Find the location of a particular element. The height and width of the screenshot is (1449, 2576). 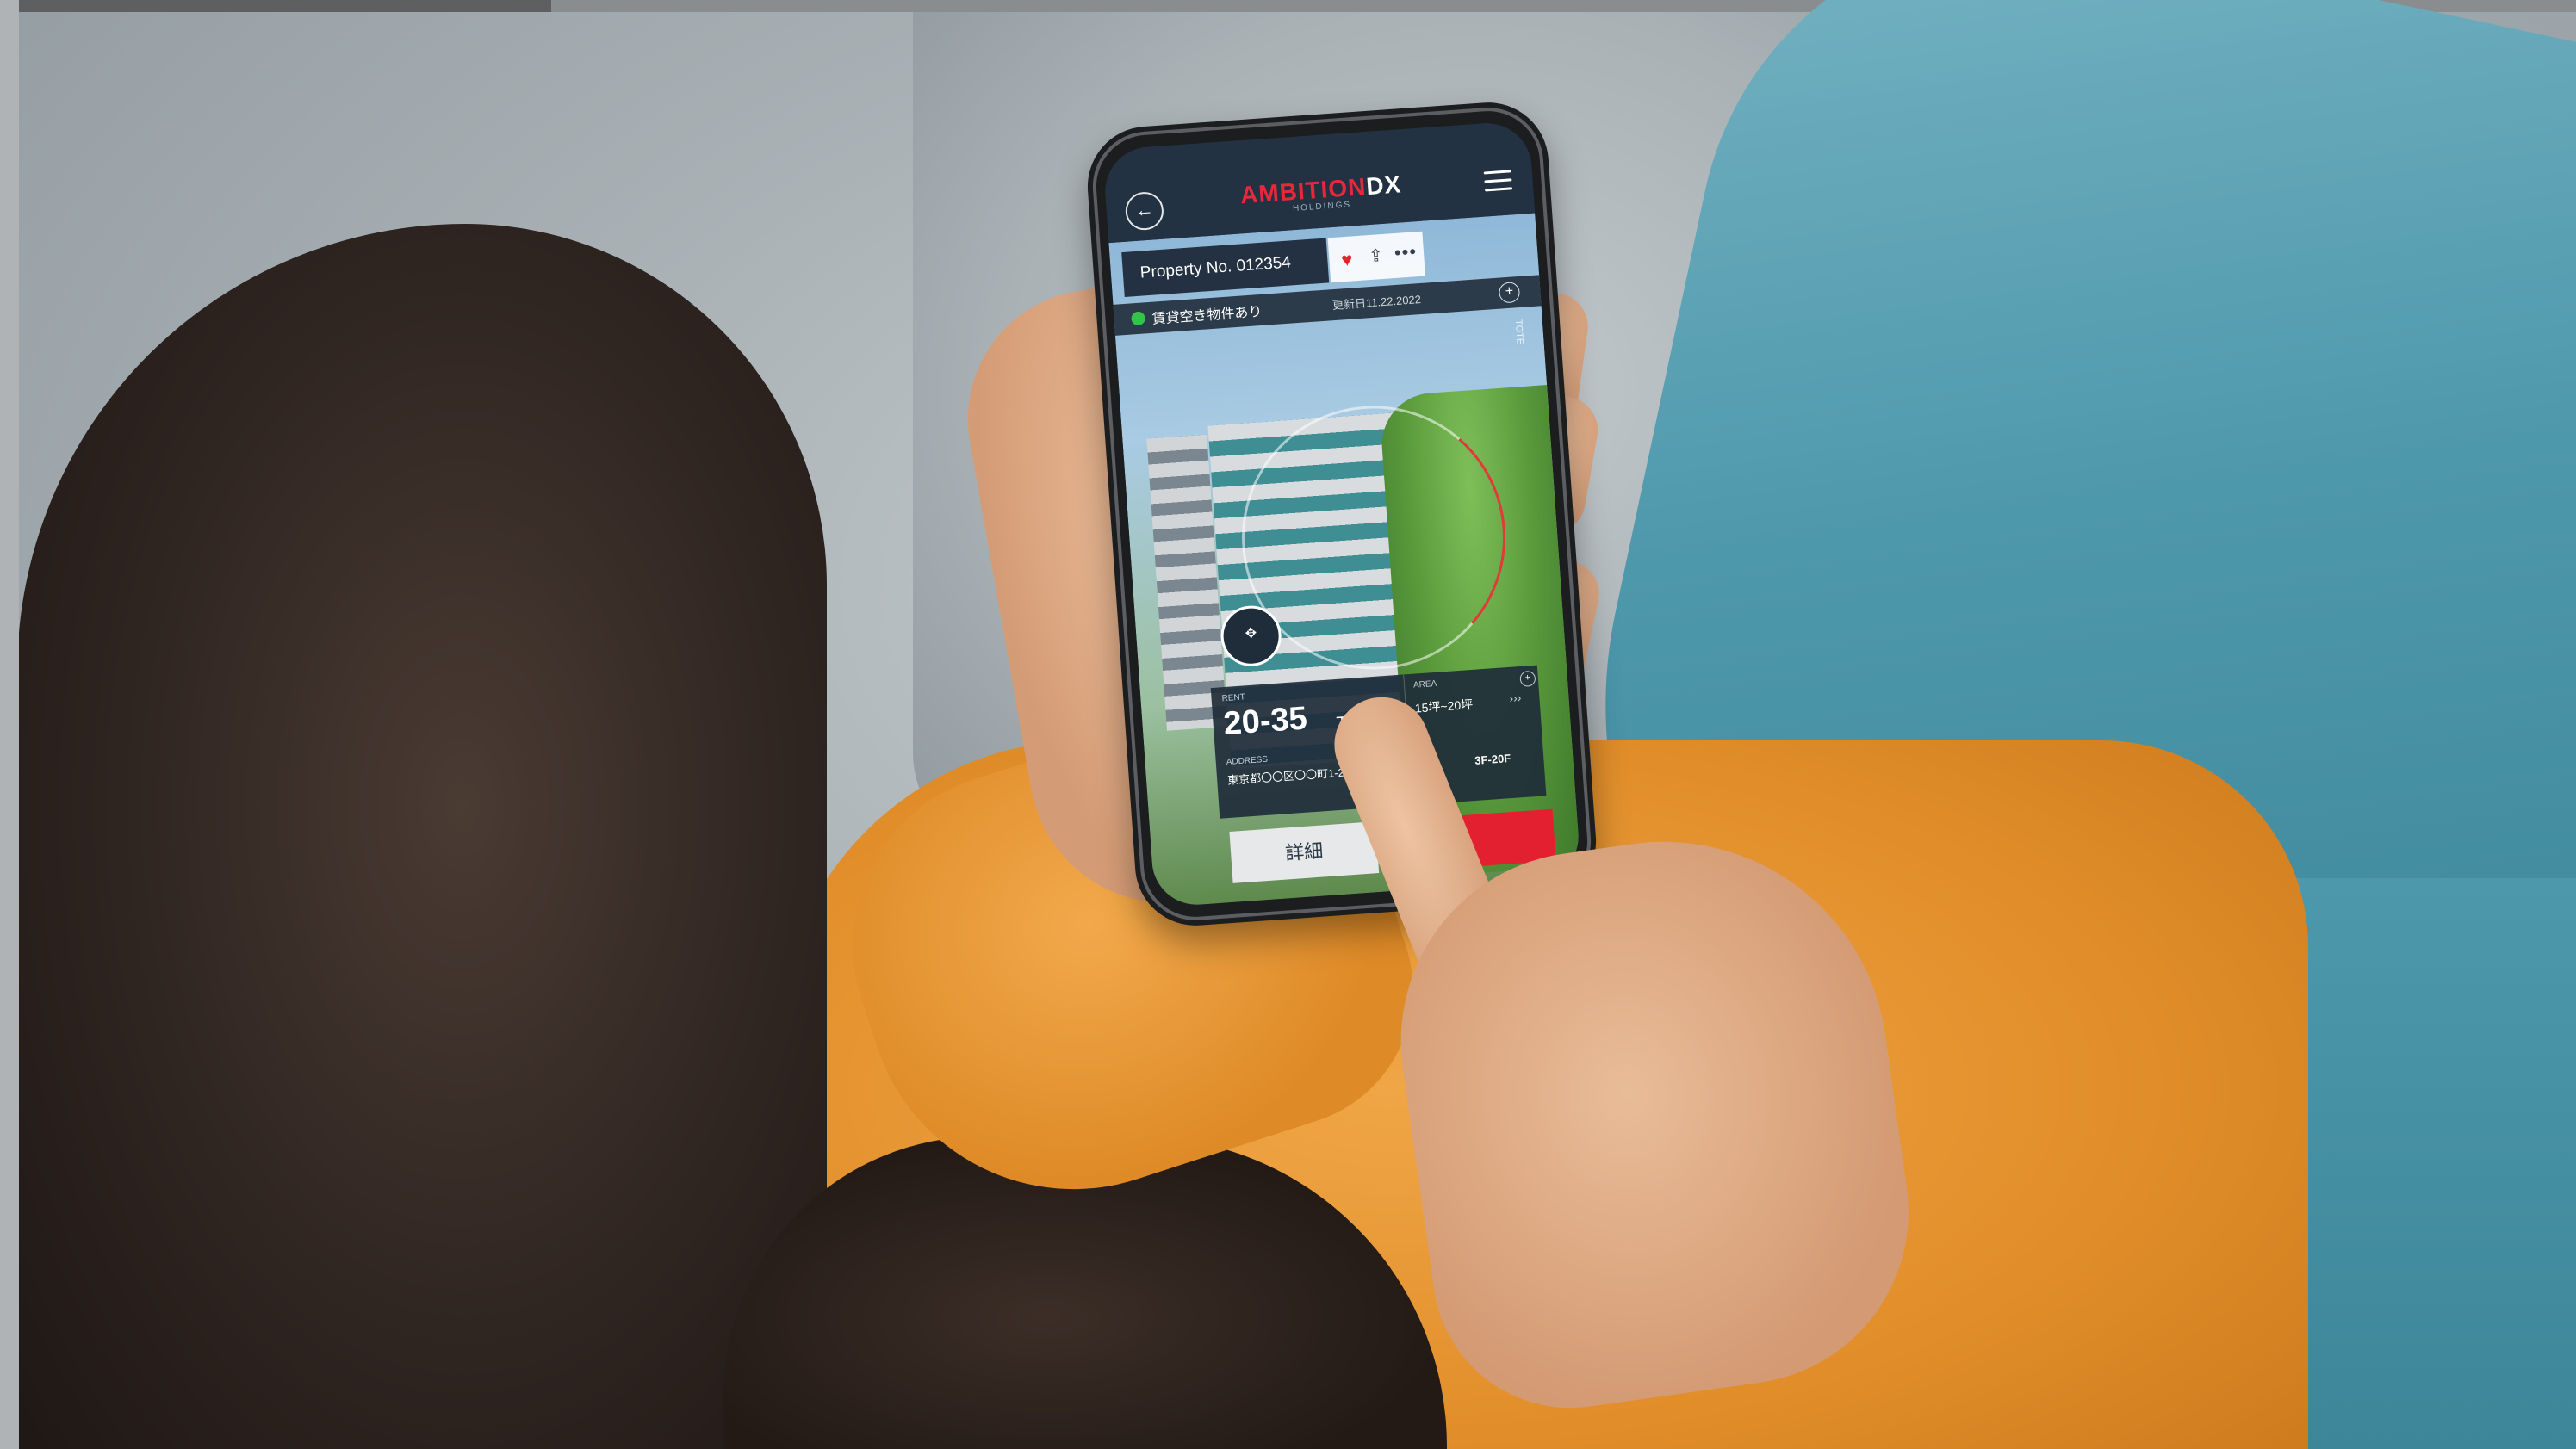

chevron-right-icon: ››› is located at coordinates (1515, 698).